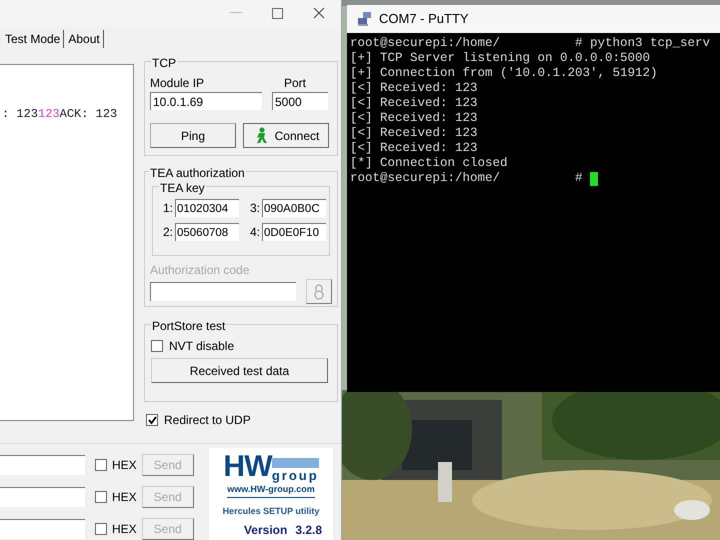  What do you see at coordinates (206, 101) in the screenshot?
I see `module-ip-field: 10.0.1.69` at bounding box center [206, 101].